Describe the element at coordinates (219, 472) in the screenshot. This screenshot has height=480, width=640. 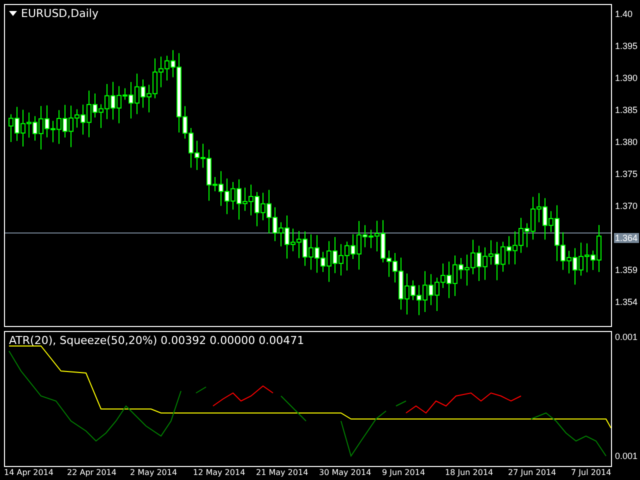
I see `time-axis-label: 12 May 2014` at that location.